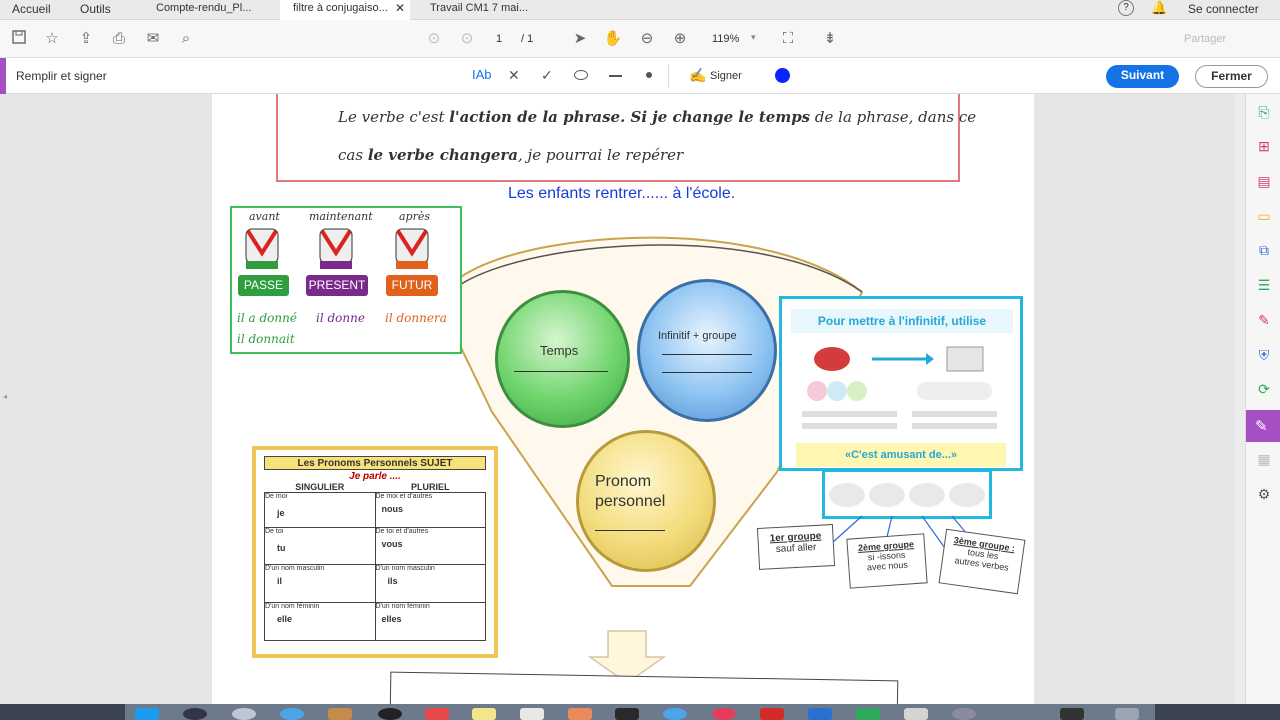 The width and height of the screenshot is (1280, 720). What do you see at coordinates (1264, 181) in the screenshot?
I see `edit-pdf-icon: ▤` at bounding box center [1264, 181].